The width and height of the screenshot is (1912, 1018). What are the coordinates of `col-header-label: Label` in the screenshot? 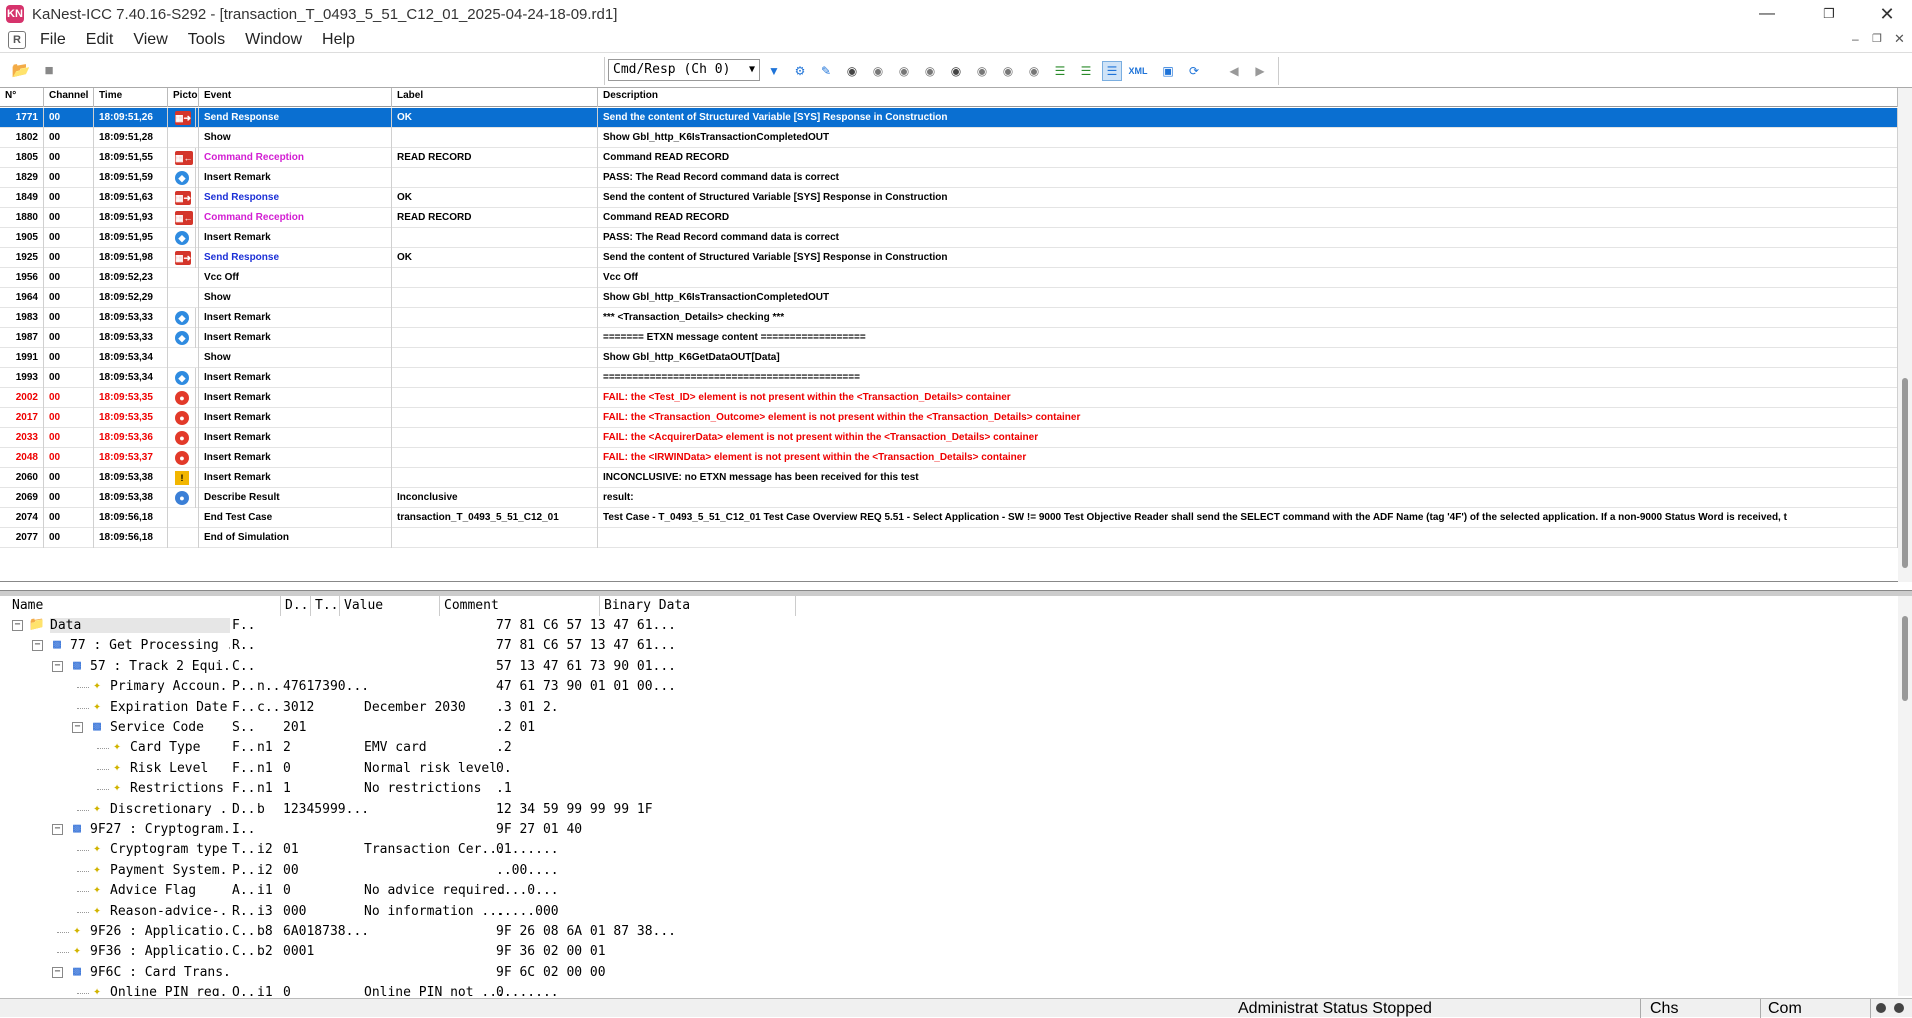 It's located at (495, 97).